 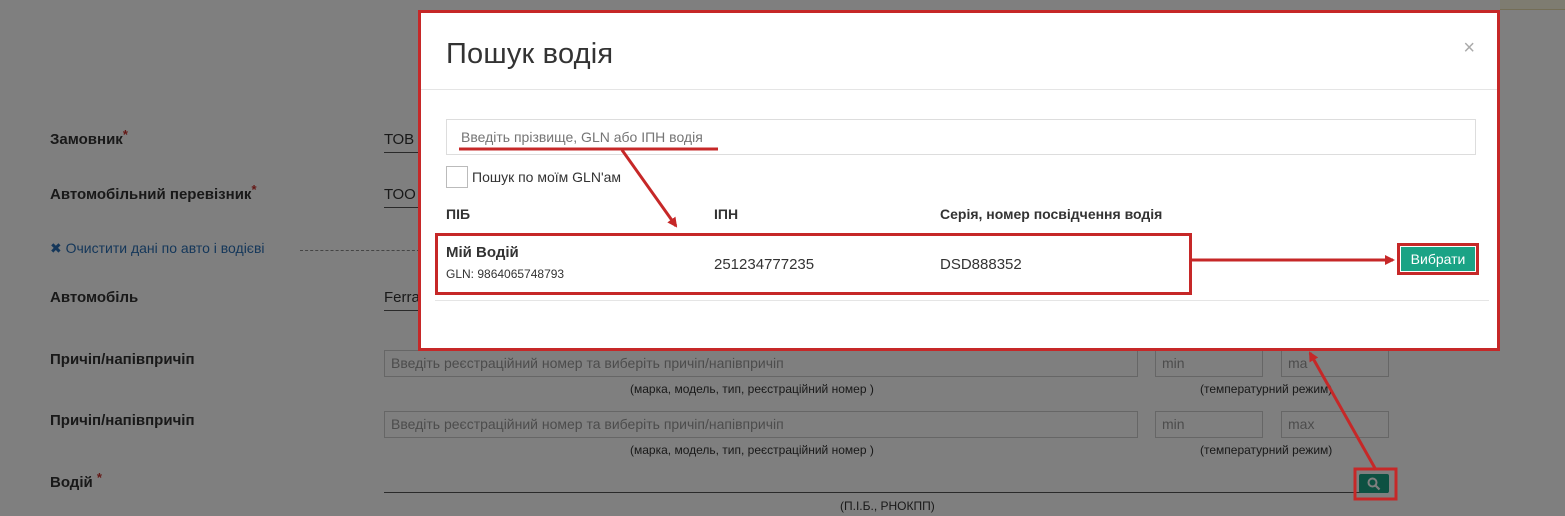 I want to click on arrow-from-search, so click(x=1343, y=411).